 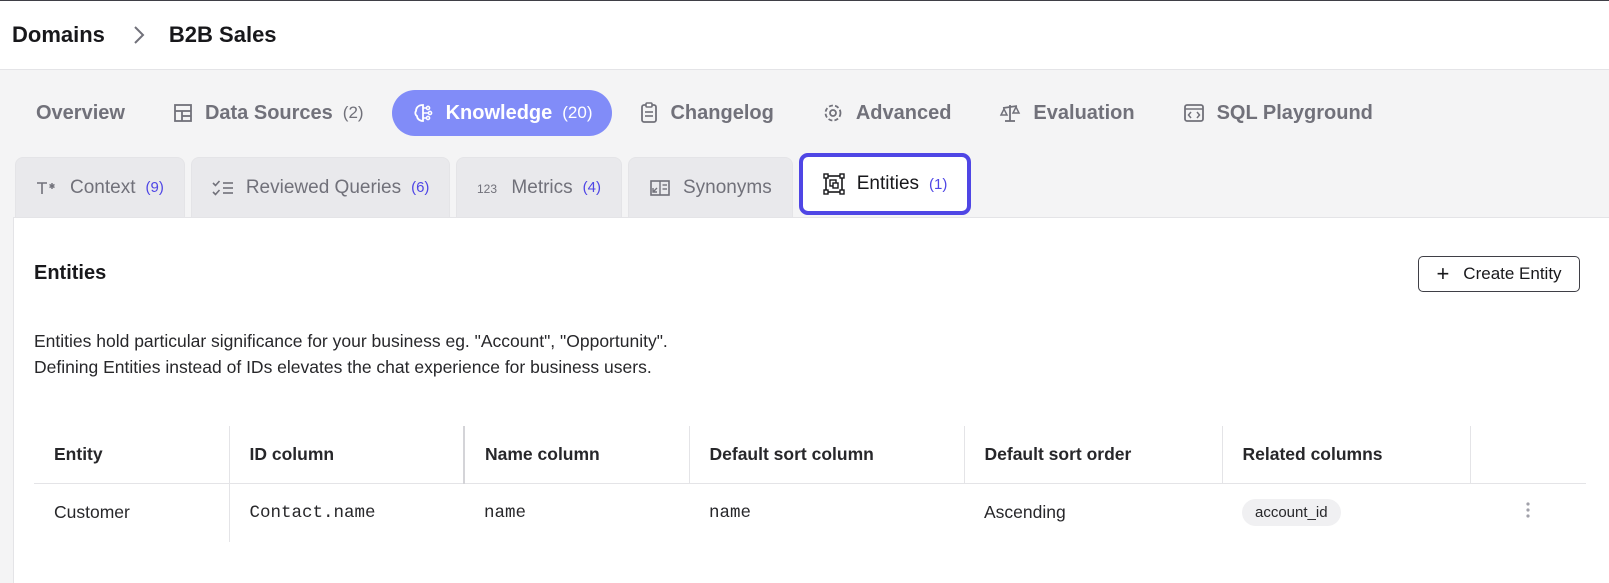 What do you see at coordinates (1193, 113) in the screenshot?
I see `code-window-icon` at bounding box center [1193, 113].